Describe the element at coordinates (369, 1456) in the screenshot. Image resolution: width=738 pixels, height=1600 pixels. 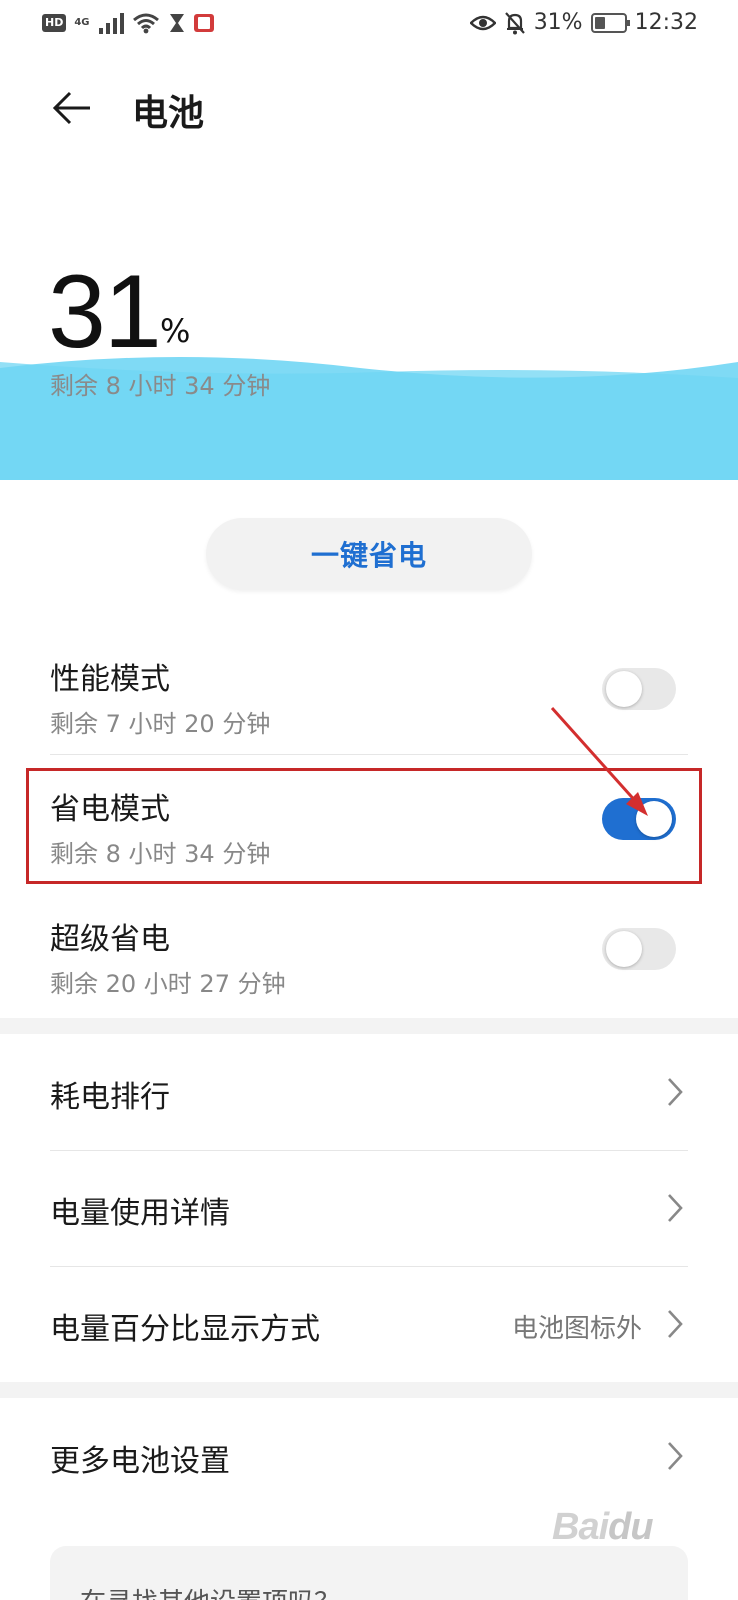
I see `more-battery-settings-row: 更多电池设置` at that location.